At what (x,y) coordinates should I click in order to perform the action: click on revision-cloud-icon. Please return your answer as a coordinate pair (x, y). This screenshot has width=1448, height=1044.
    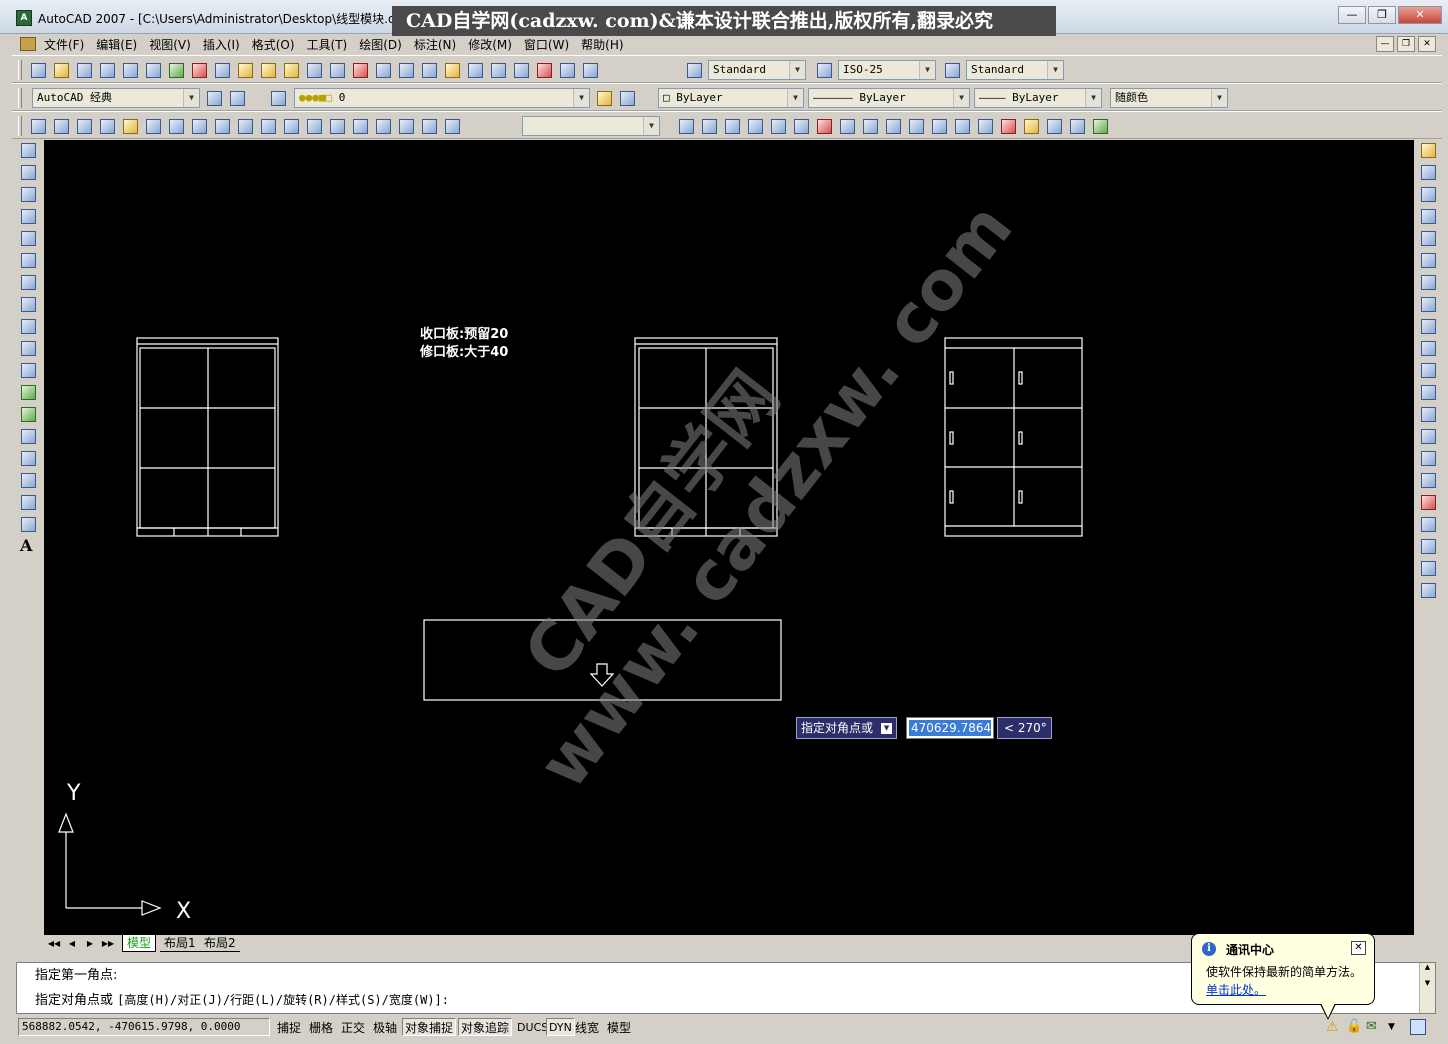
    Looking at the image, I should click on (28, 304).